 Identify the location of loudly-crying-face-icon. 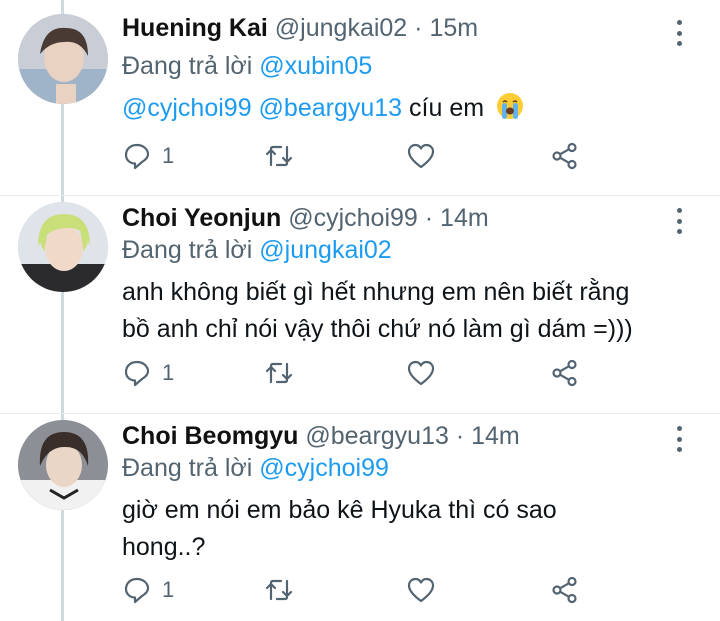
(510, 106).